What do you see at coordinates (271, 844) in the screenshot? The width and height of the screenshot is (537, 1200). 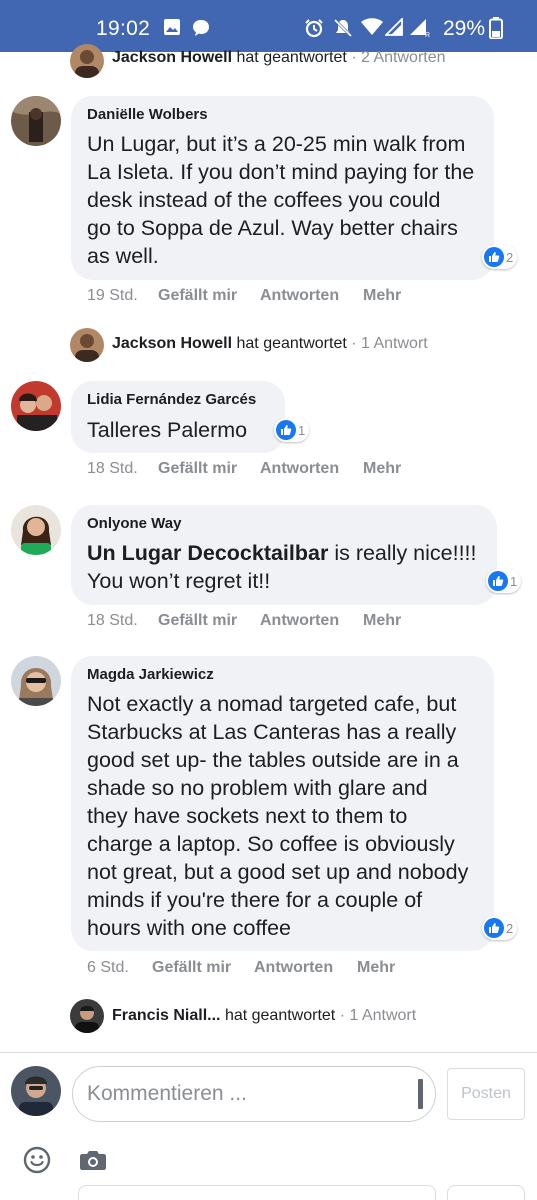 I see `comment-line: charge a laptop. So coffee is obviously` at bounding box center [271, 844].